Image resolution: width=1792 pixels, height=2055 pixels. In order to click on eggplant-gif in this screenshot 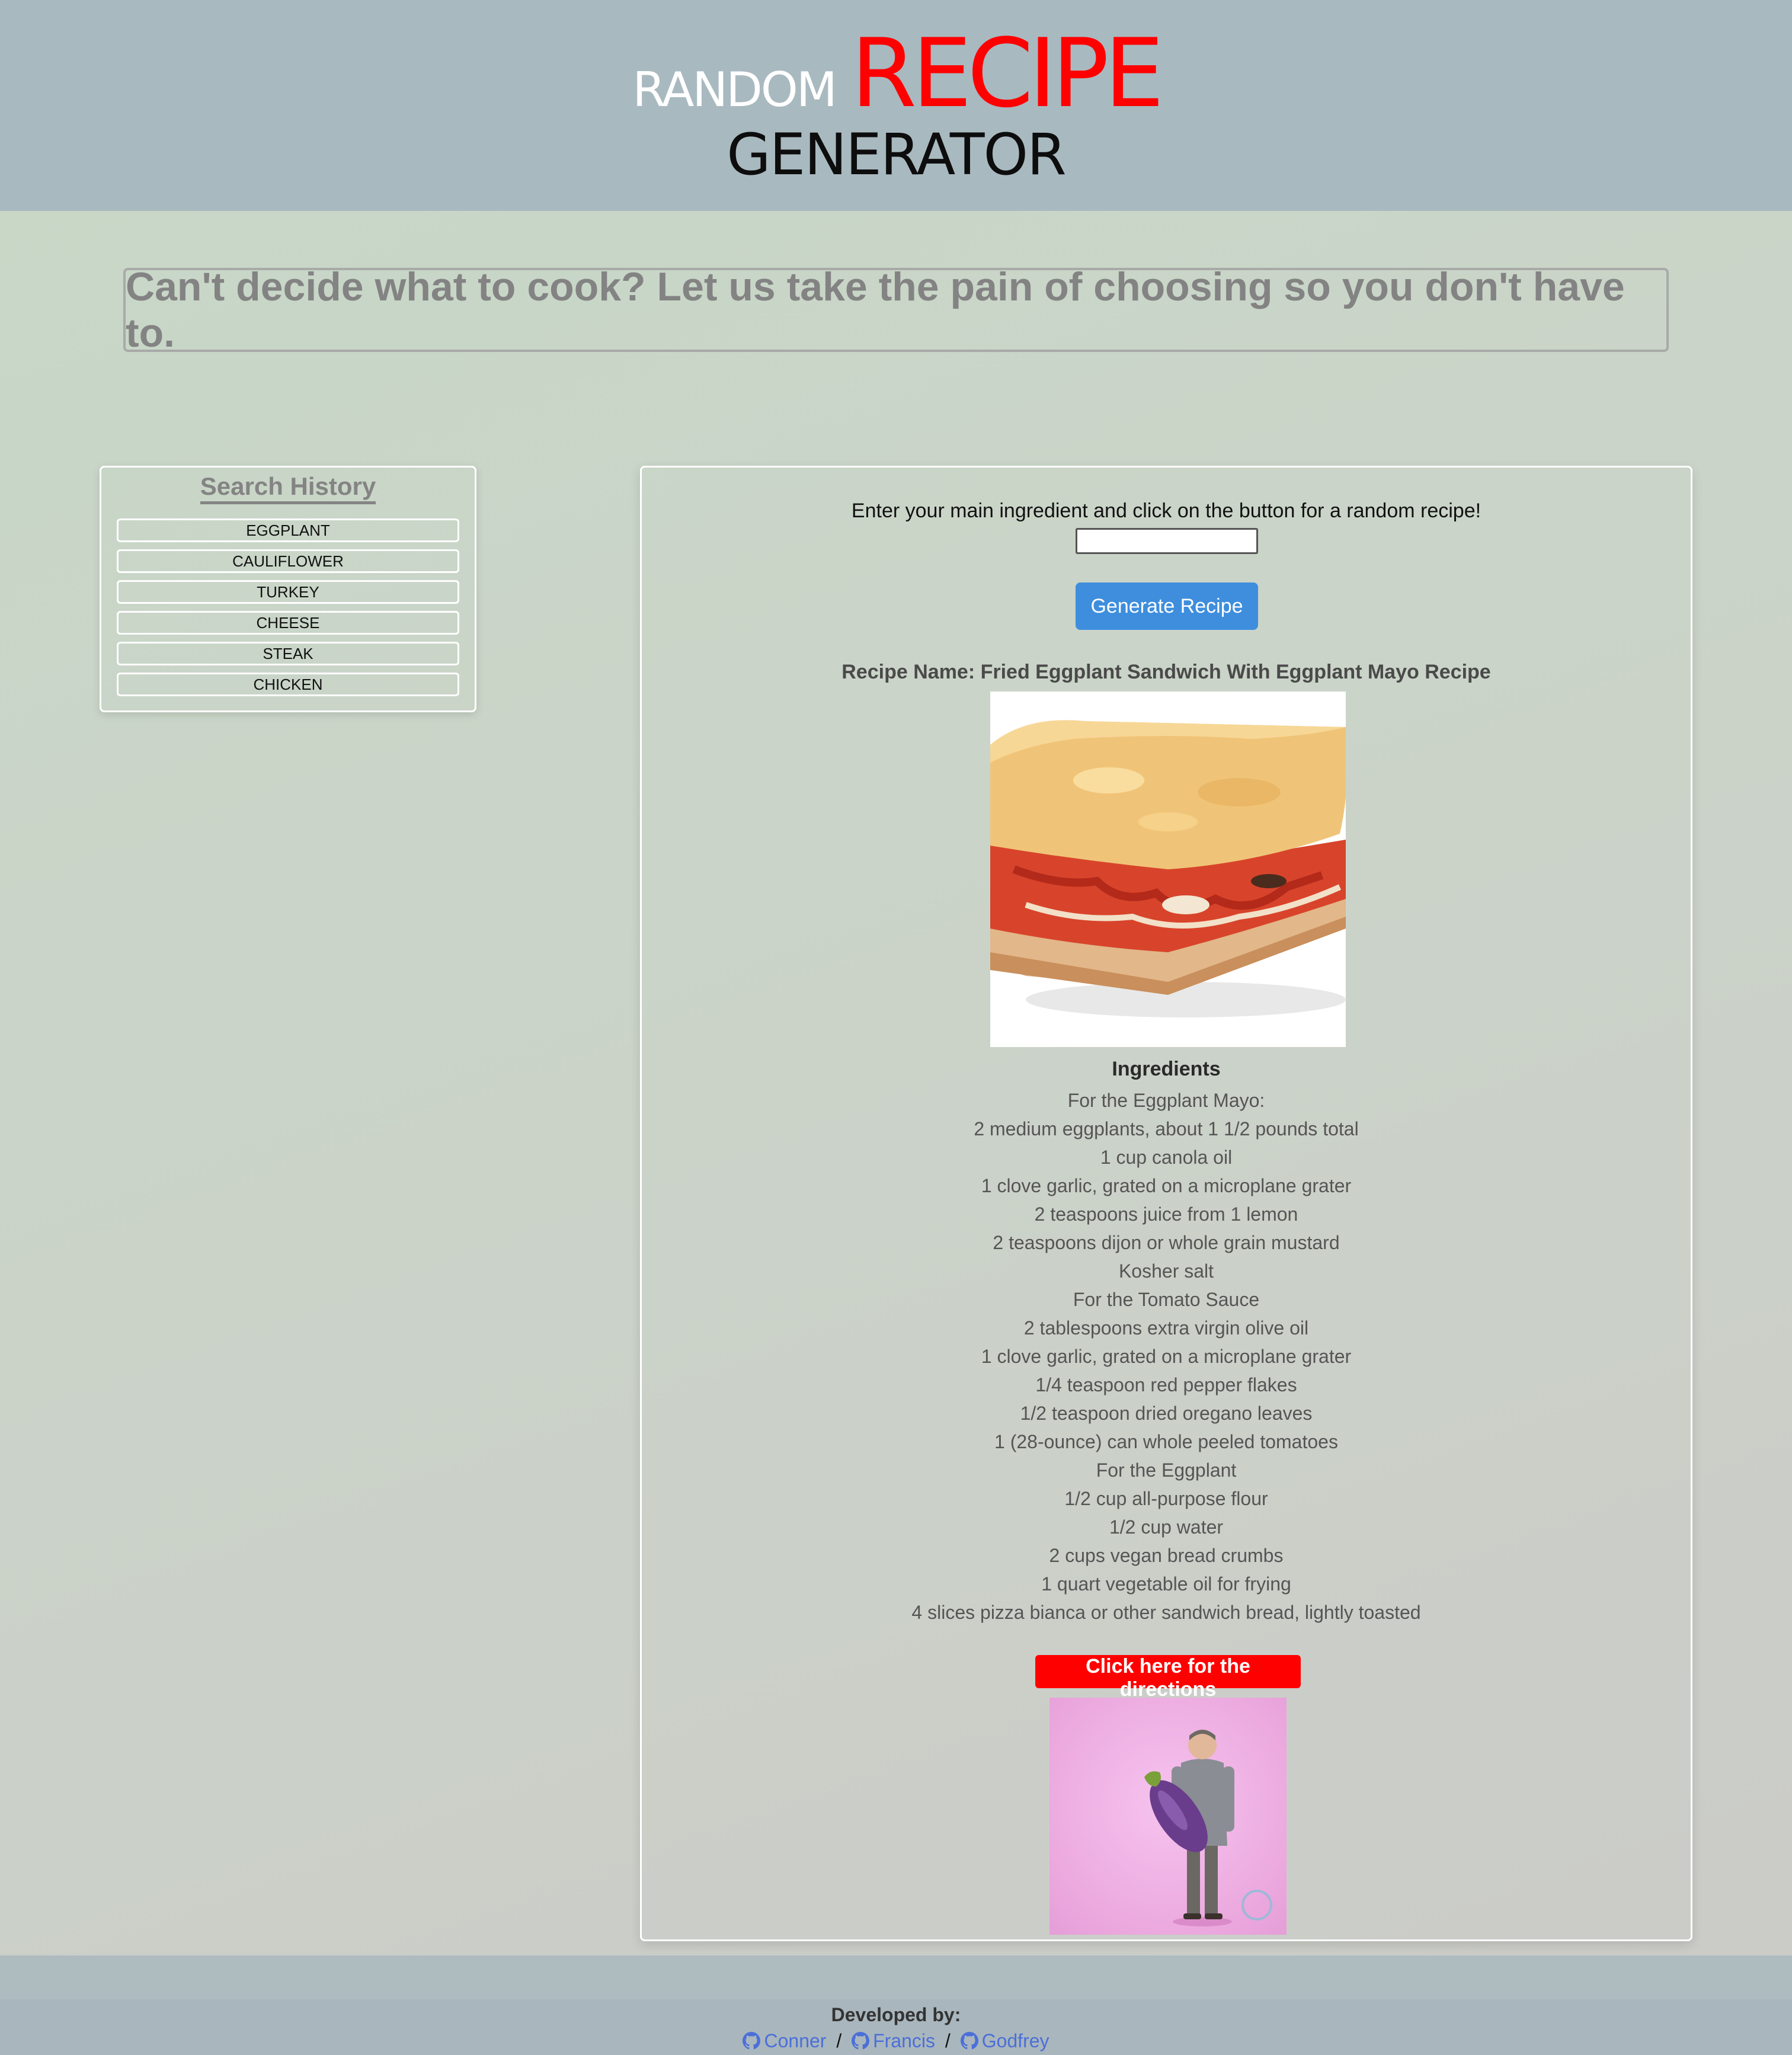, I will do `click(1168, 1817)`.